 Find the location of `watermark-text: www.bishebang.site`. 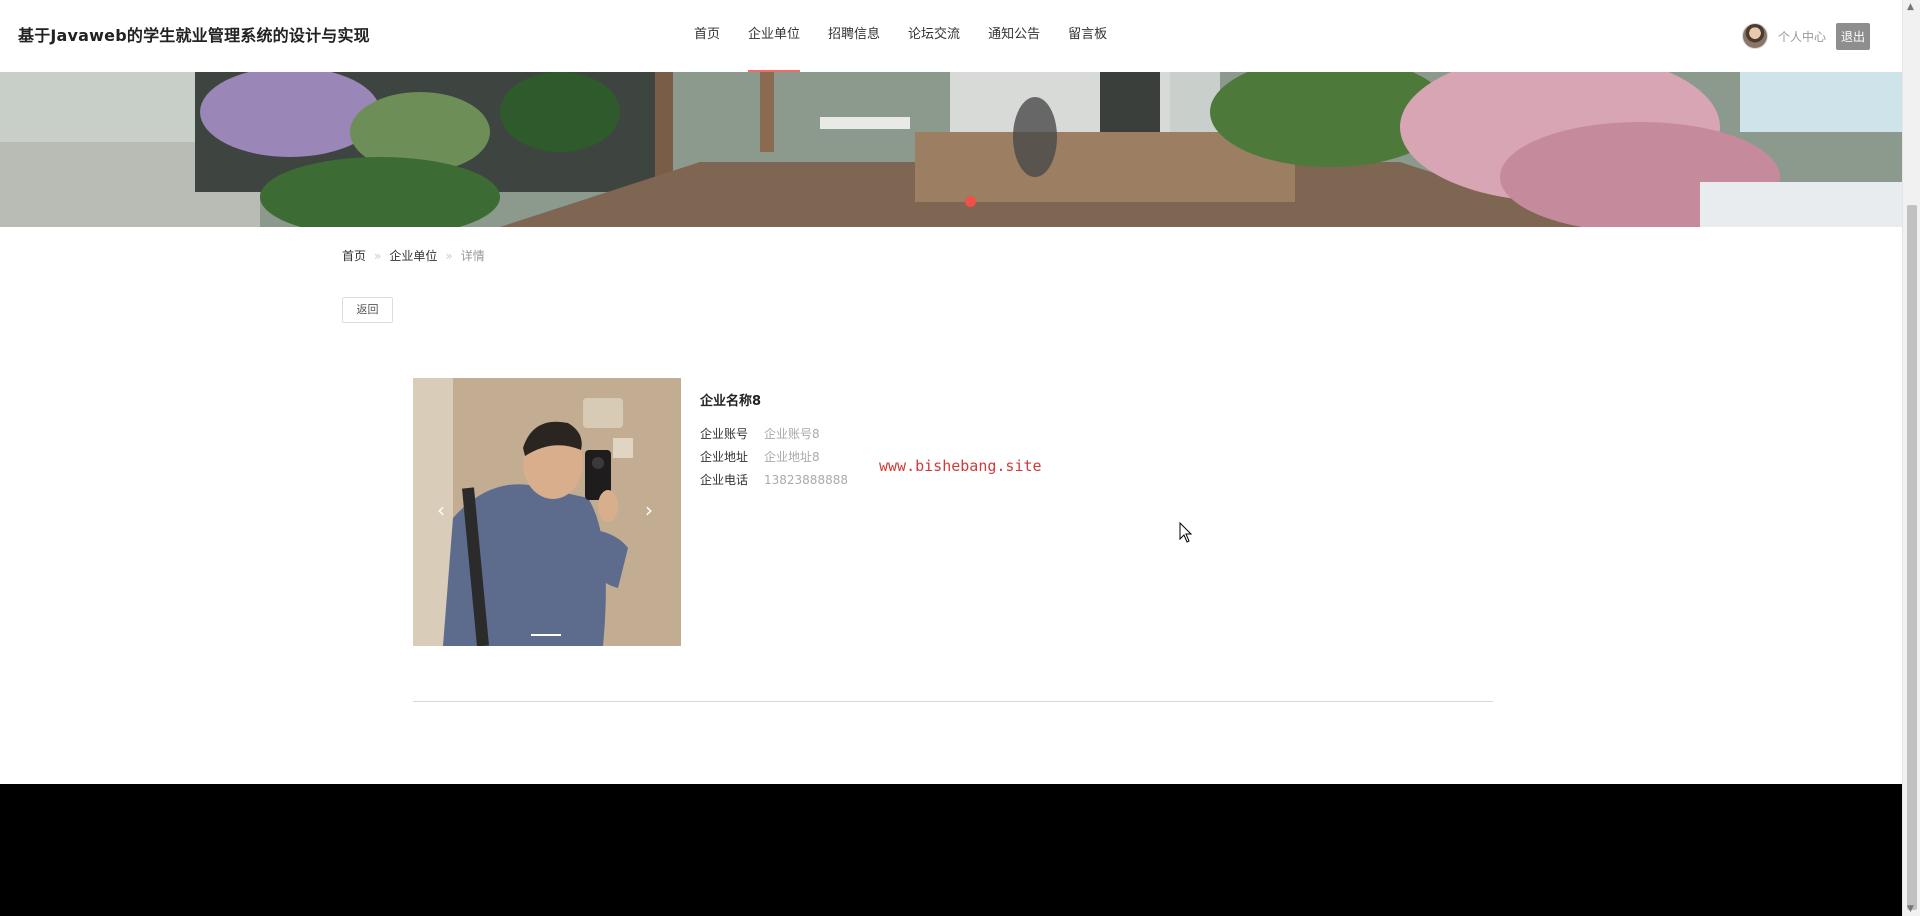

watermark-text: www.bishebang.site is located at coordinates (960, 466).